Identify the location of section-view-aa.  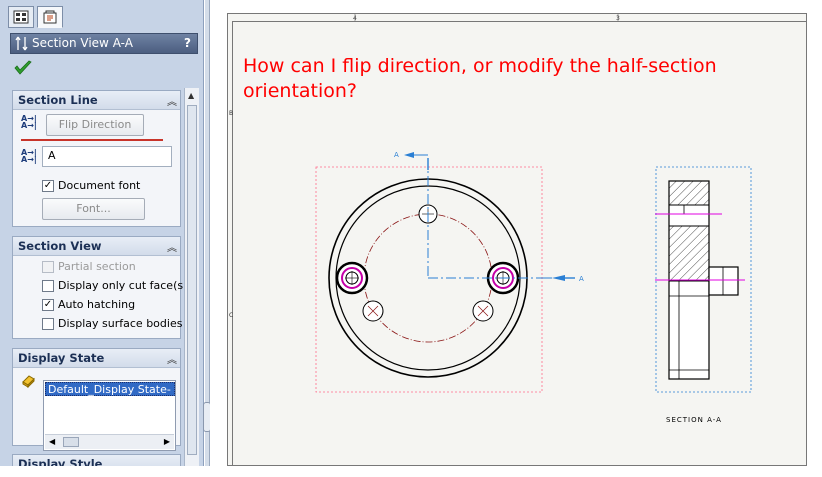
(703, 279).